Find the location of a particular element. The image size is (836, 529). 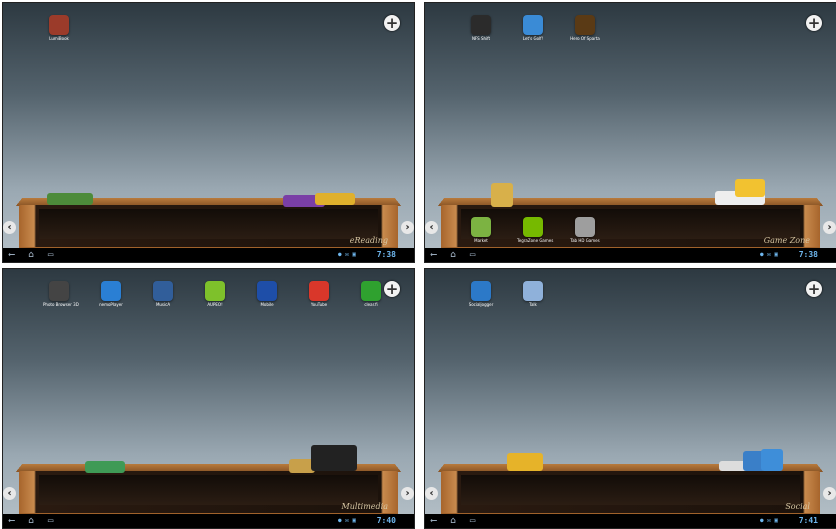

app-shortcut: Hero Of Sparta is located at coordinates (585, 28).